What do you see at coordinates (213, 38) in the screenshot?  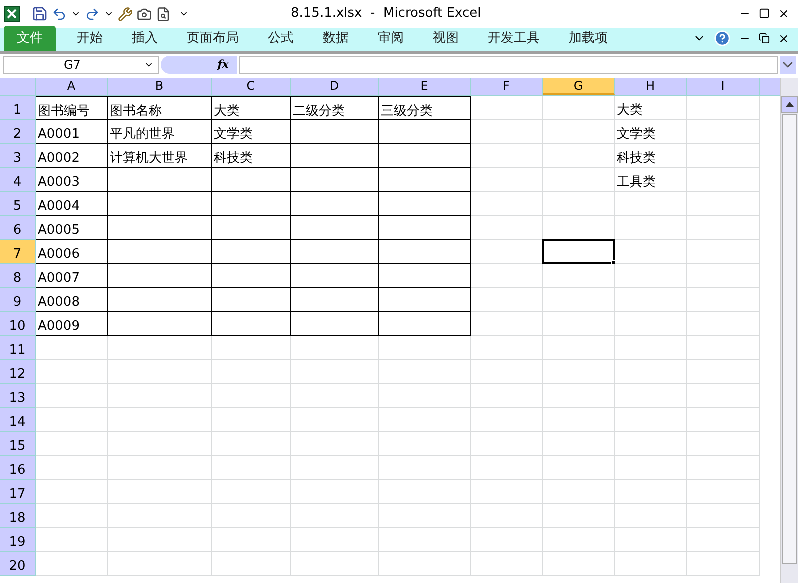 I see `ribbon-tab: 页面布局` at bounding box center [213, 38].